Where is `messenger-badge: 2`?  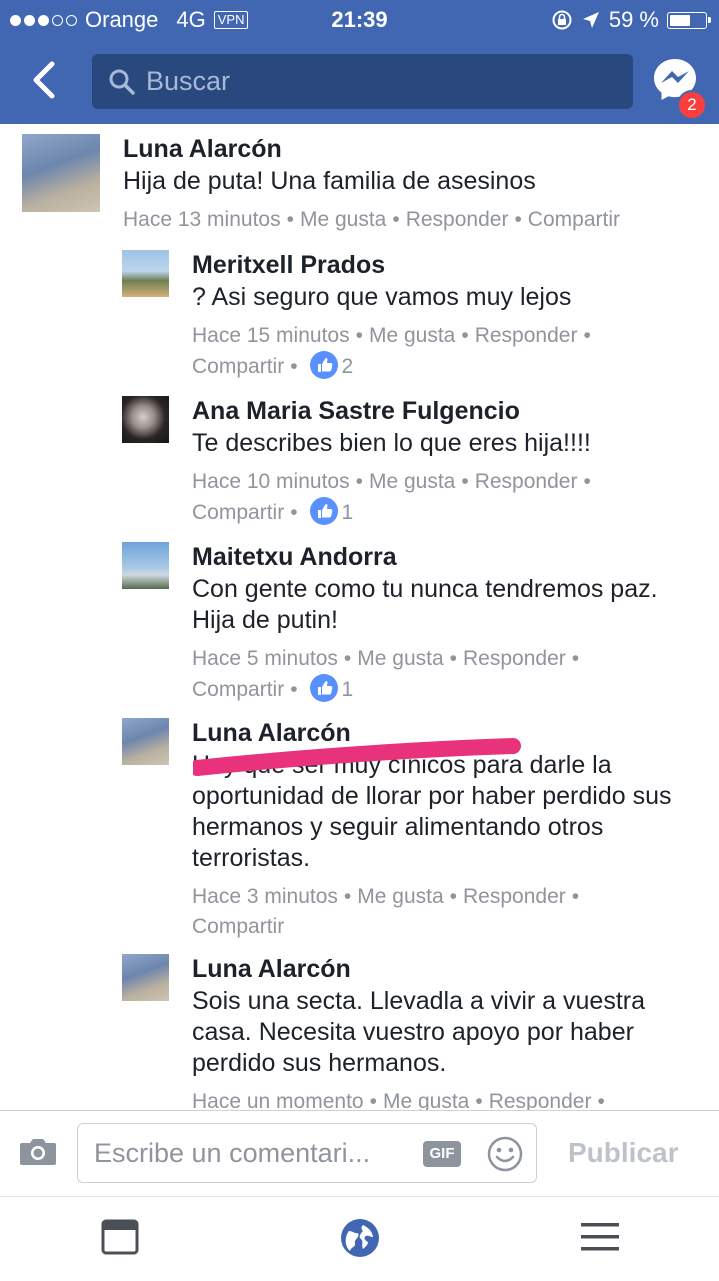 messenger-badge: 2 is located at coordinates (692, 105).